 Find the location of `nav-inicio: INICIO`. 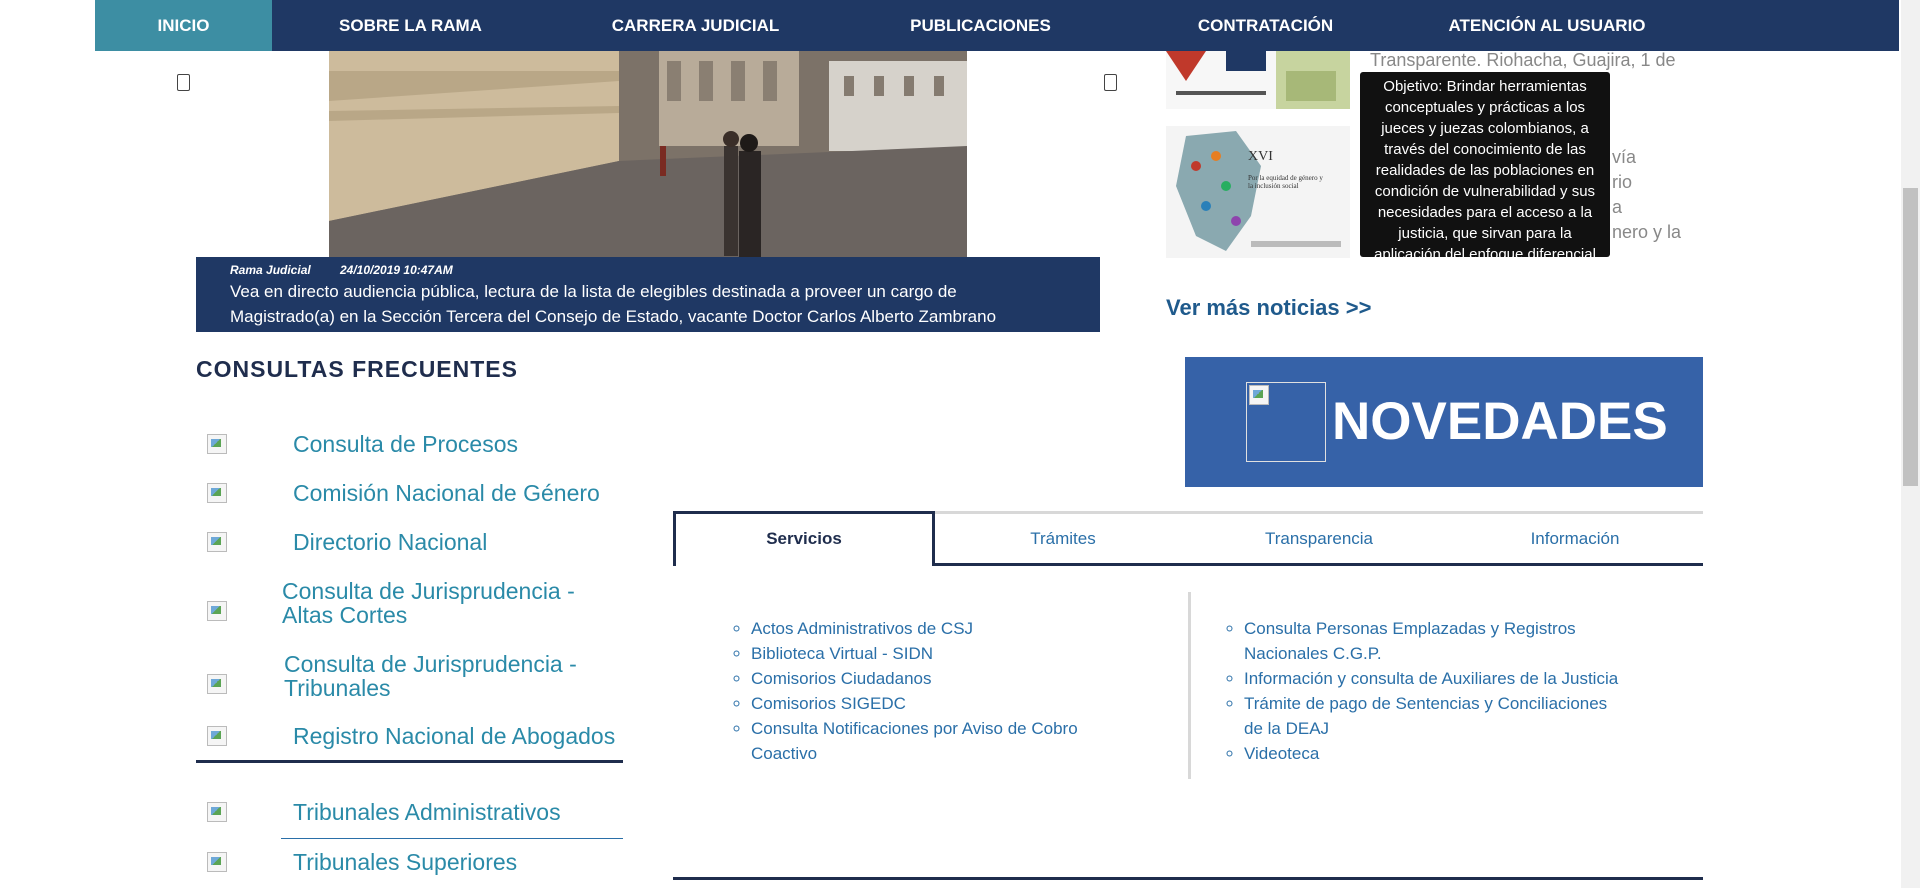

nav-inicio: INICIO is located at coordinates (183, 25).